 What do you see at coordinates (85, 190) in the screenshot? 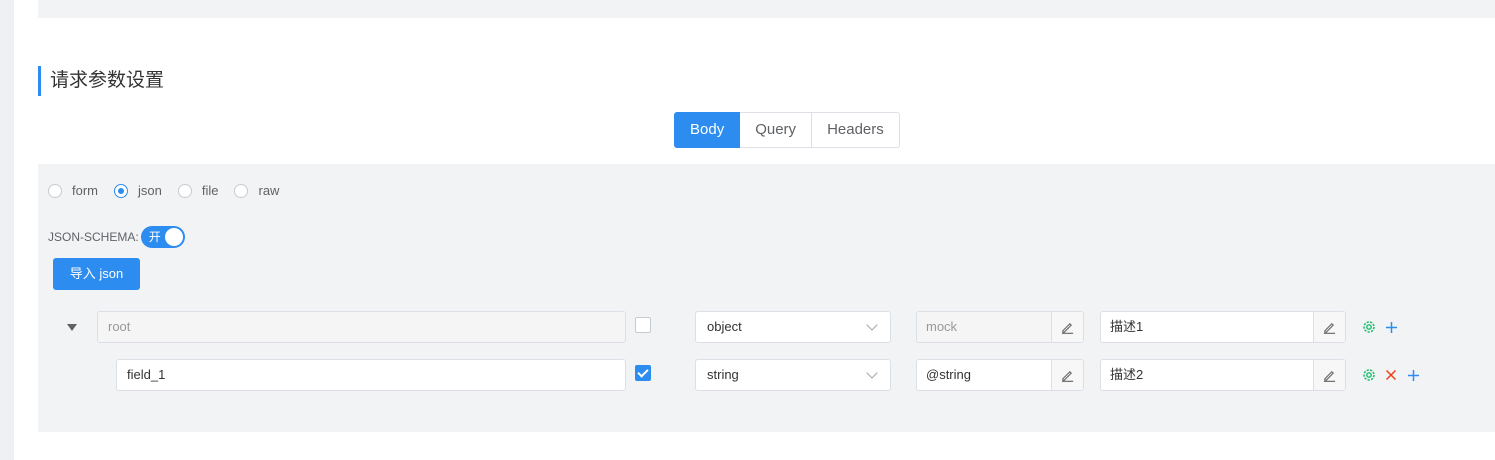
I see `radio-label: form` at bounding box center [85, 190].